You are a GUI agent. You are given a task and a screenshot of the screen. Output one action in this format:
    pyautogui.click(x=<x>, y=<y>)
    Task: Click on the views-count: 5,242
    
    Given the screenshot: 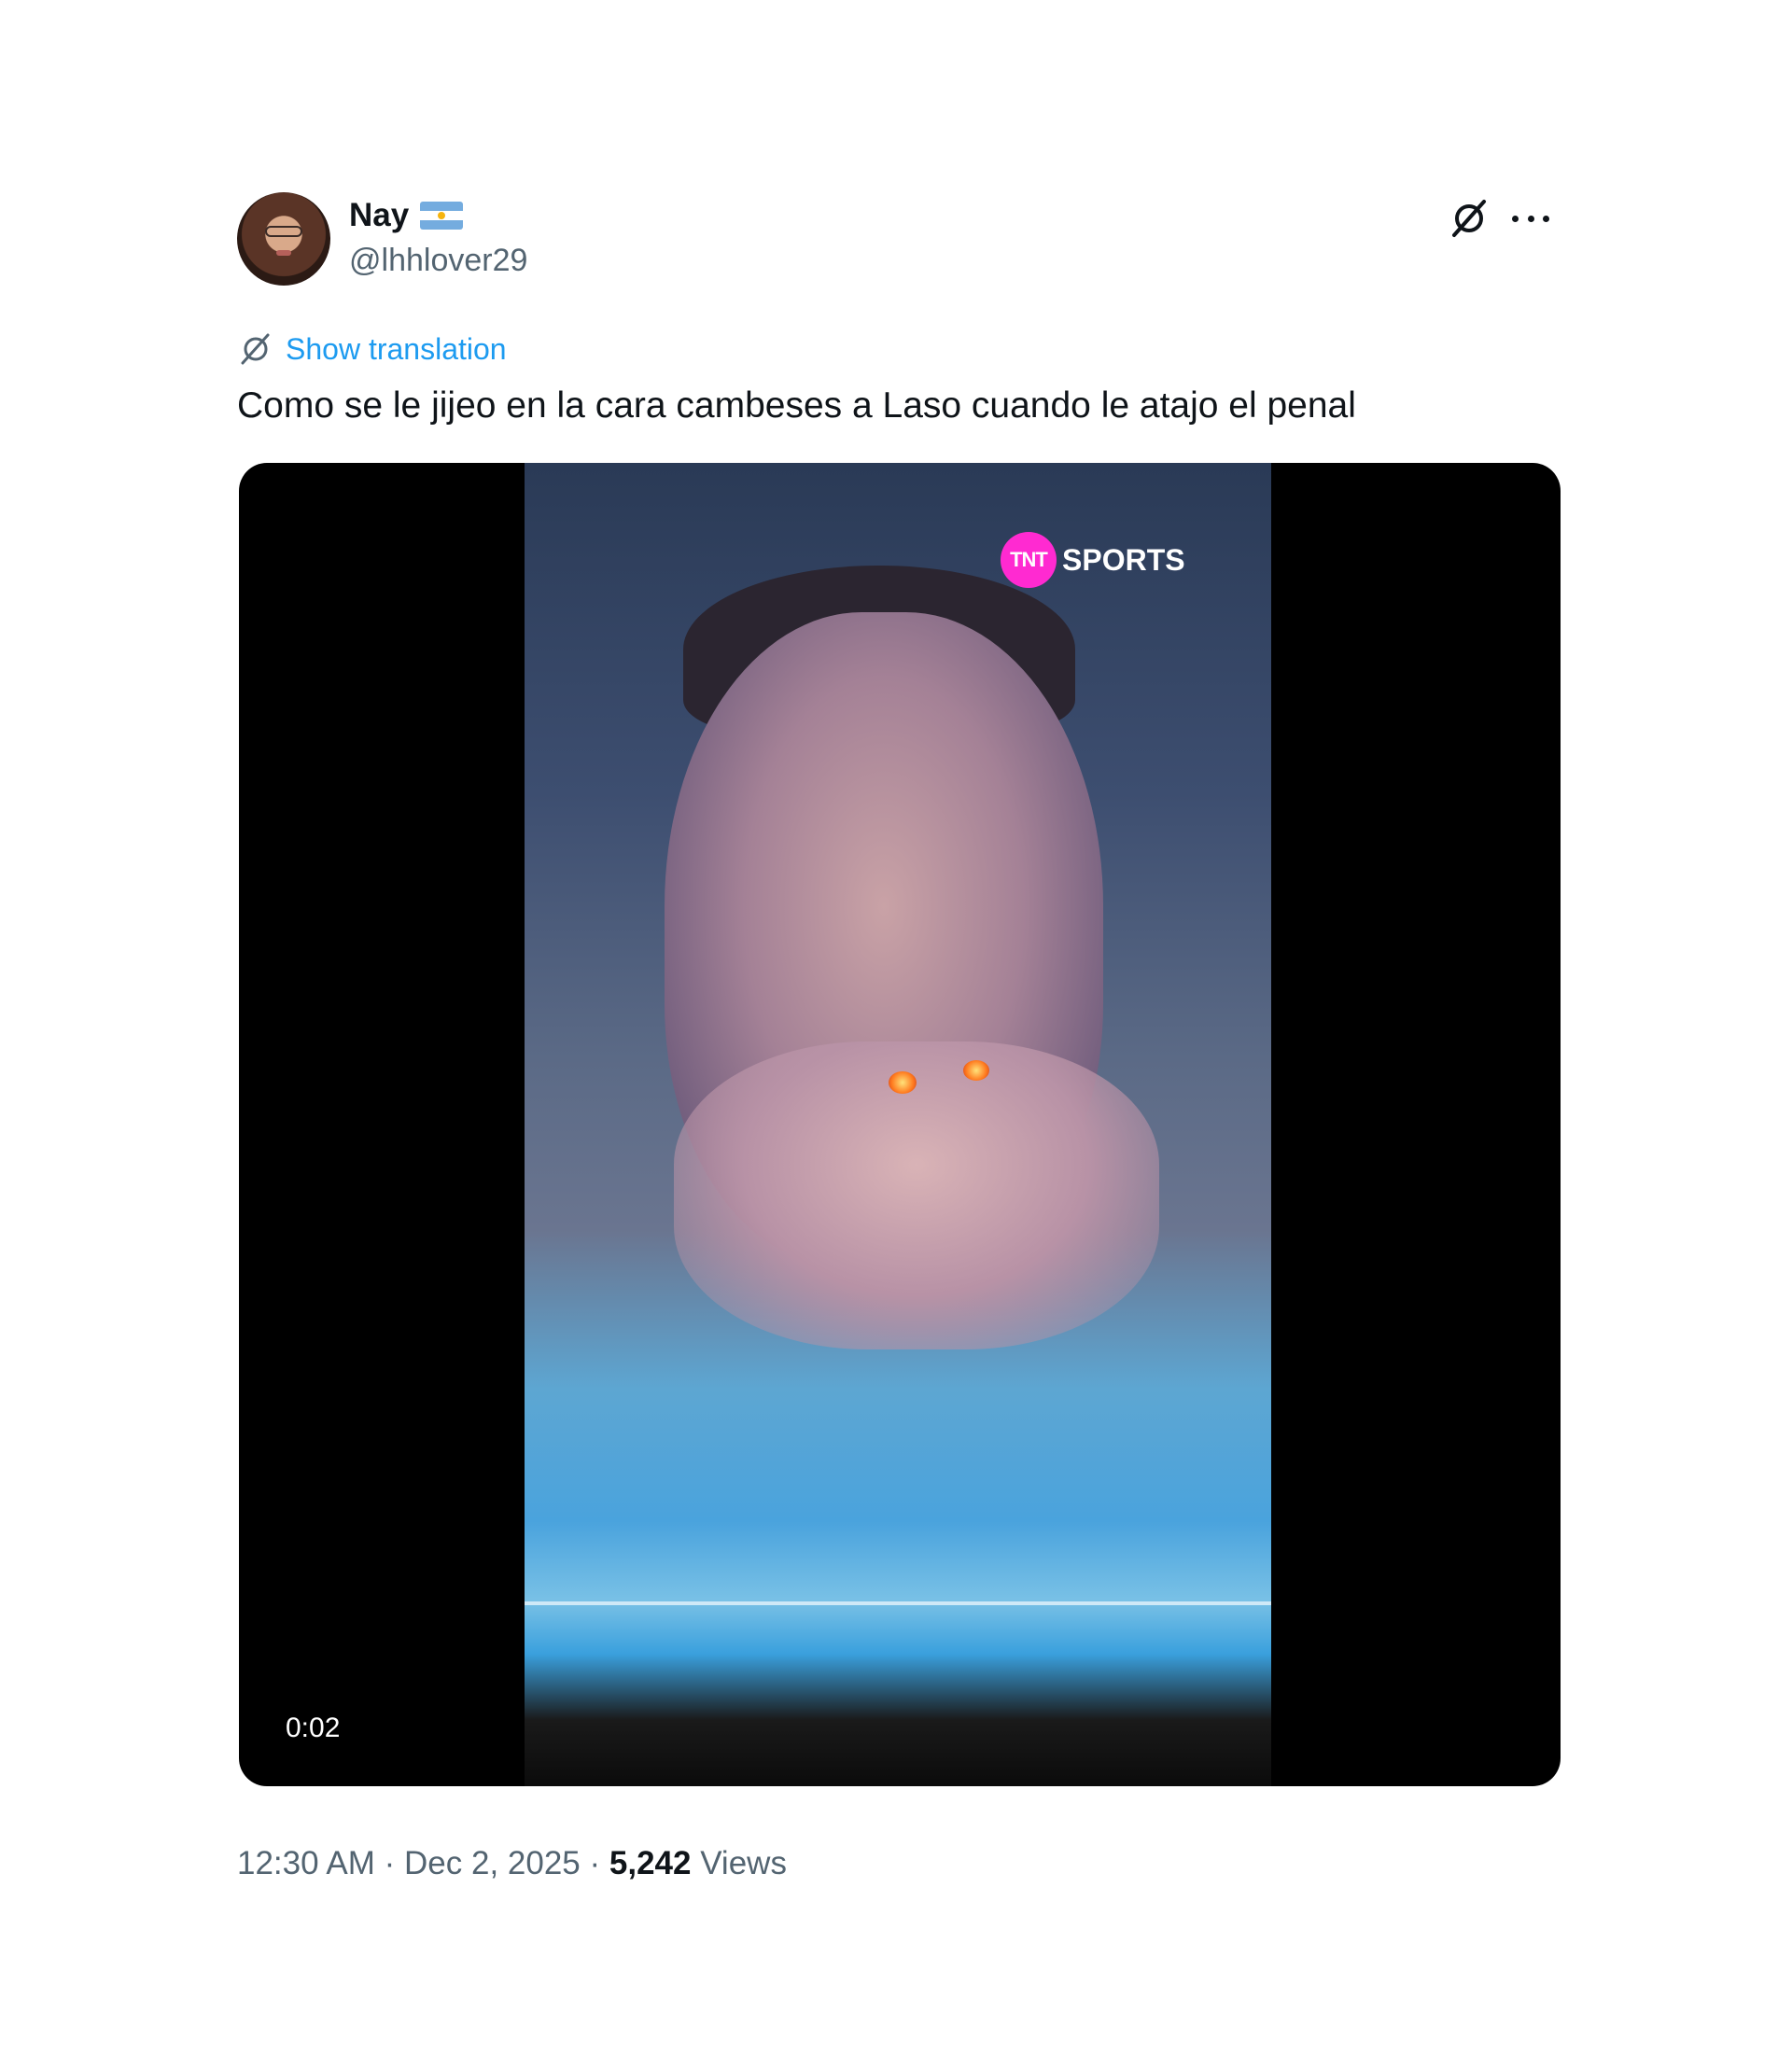 What is the action you would take?
    pyautogui.click(x=650, y=1863)
    